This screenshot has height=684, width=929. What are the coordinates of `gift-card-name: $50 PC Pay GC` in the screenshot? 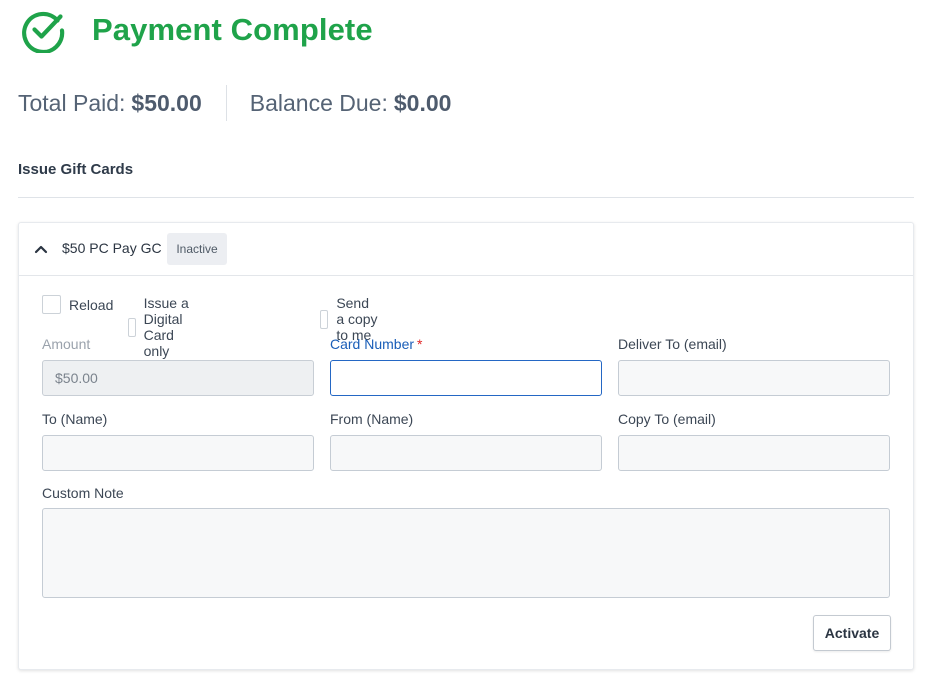 It's located at (112, 248).